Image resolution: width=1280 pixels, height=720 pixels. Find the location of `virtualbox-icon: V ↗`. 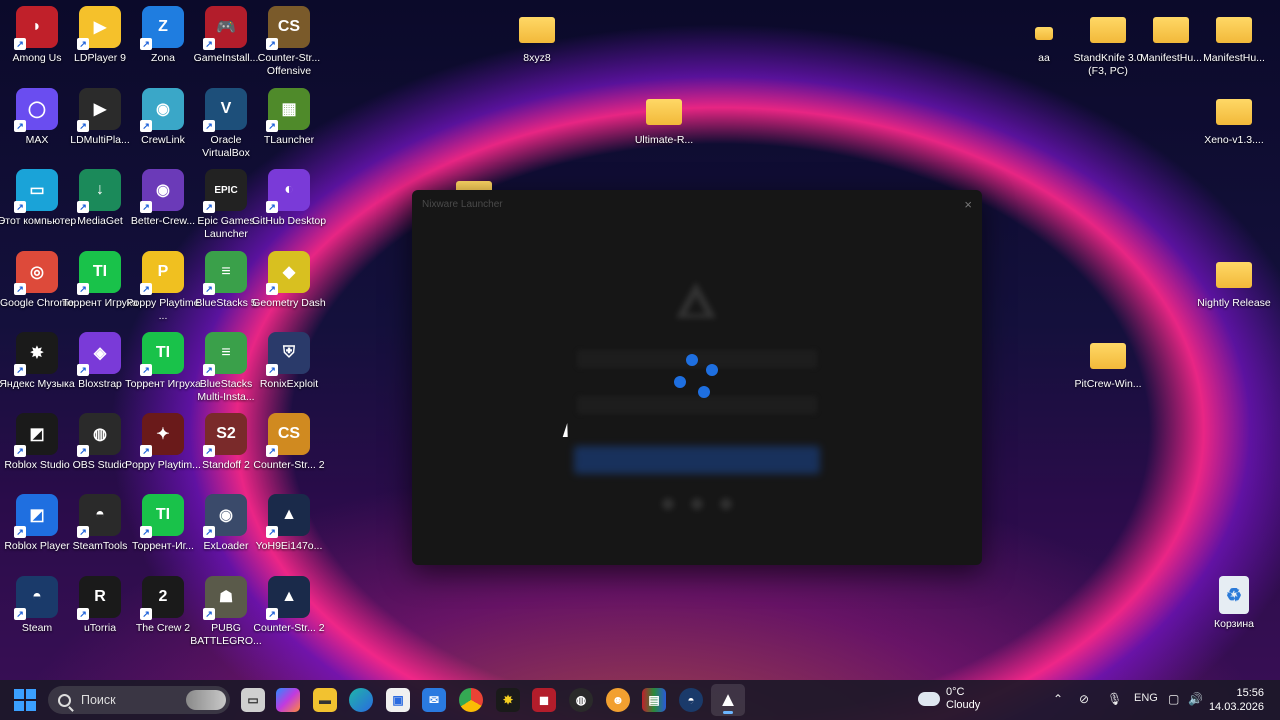

virtualbox-icon: V ↗ is located at coordinates (225, 110).